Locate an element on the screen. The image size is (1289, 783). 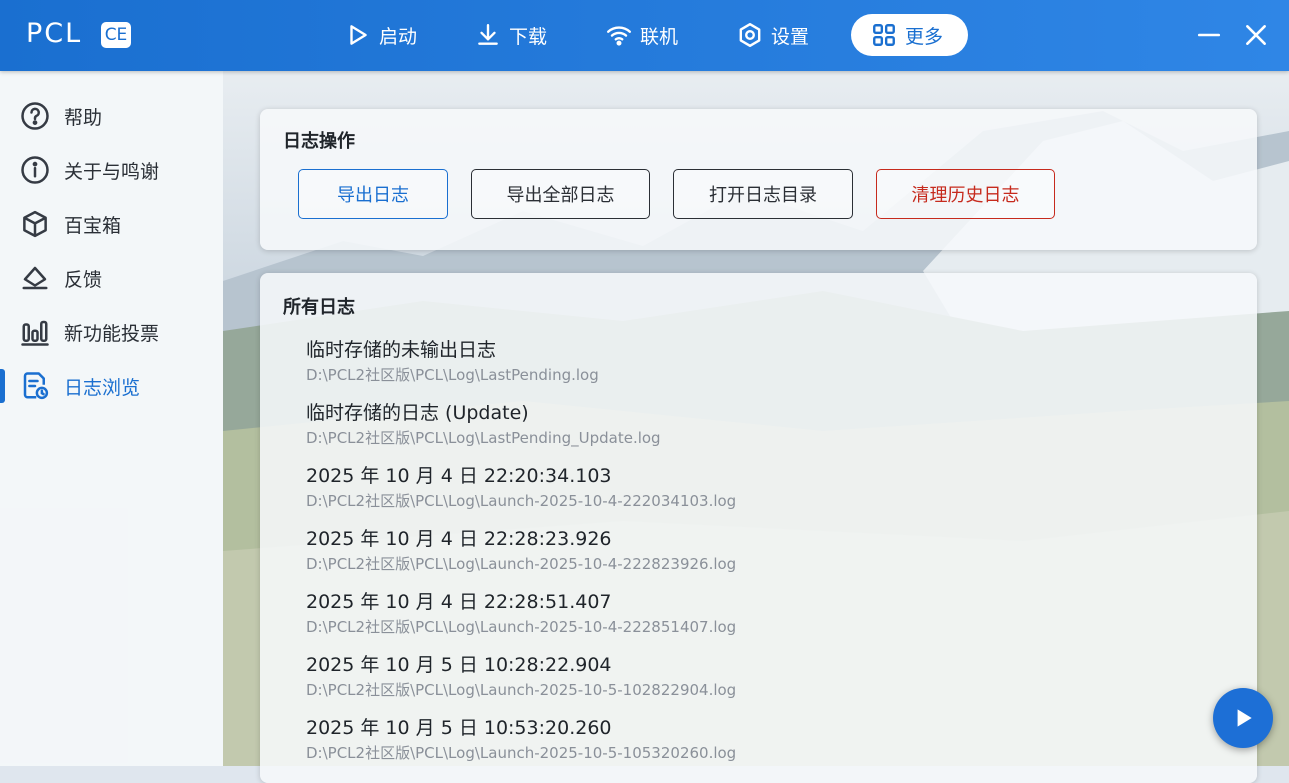
log-entry-title: 2025 年 10 月 4 日 22:20:34.103 is located at coordinates (459, 476).